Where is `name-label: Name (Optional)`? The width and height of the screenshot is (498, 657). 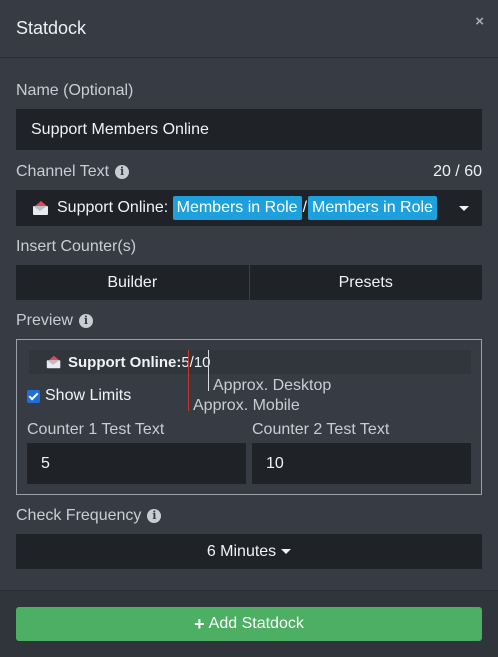
name-label: Name (Optional) is located at coordinates (75, 90).